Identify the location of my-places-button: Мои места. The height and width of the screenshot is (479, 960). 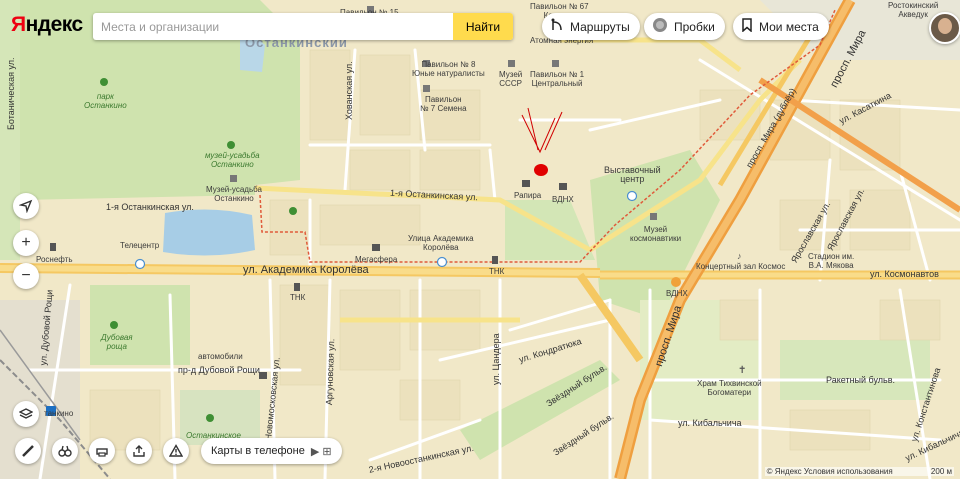
(781, 26).